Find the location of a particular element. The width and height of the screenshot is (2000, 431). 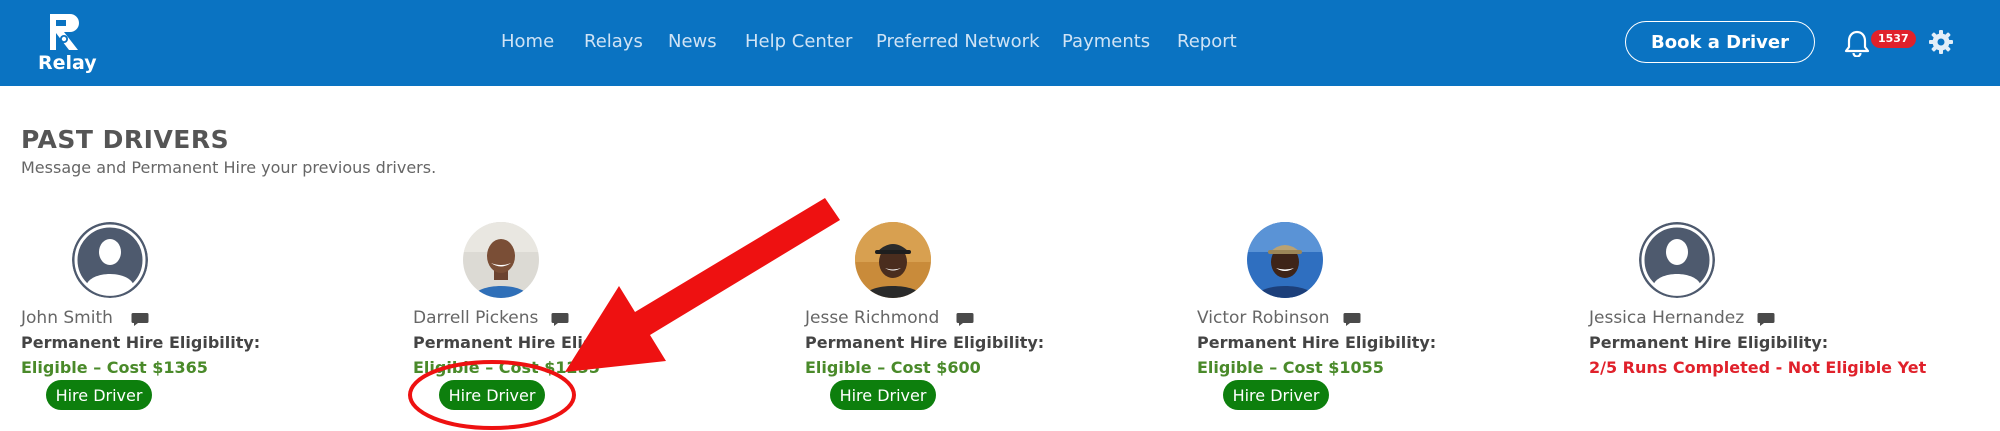

nav-home: Home is located at coordinates (527, 41).